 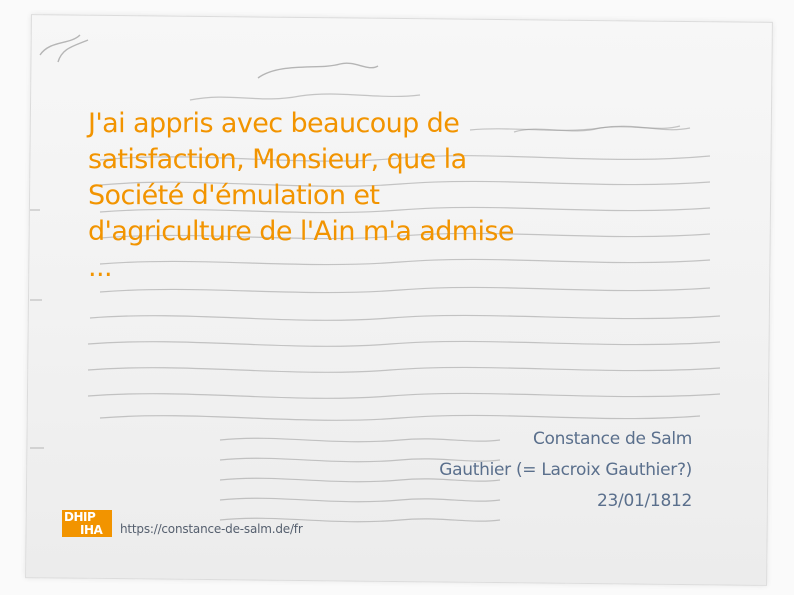 I want to click on quote-line: Société d'émulation et, so click(x=234, y=195).